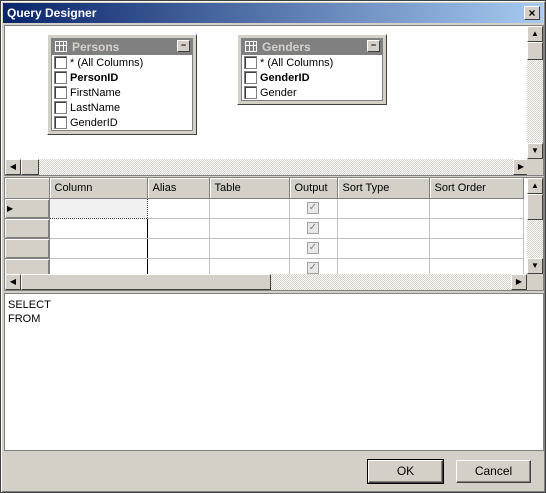 Image resolution: width=546 pixels, height=493 pixels. Describe the element at coordinates (285, 77) in the screenshot. I see `column-label-key: GenderID` at that location.